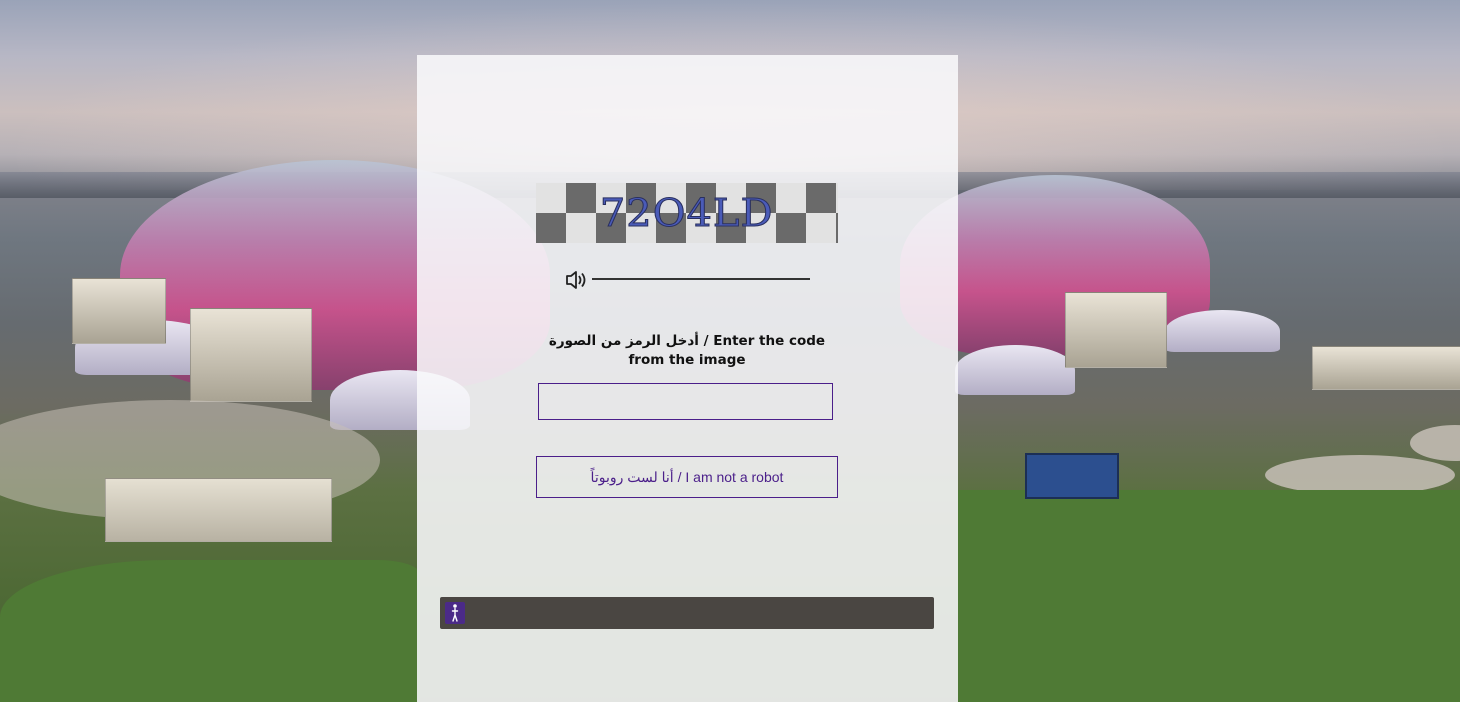  Describe the element at coordinates (210, 631) in the screenshot. I see `lawn-left` at that location.